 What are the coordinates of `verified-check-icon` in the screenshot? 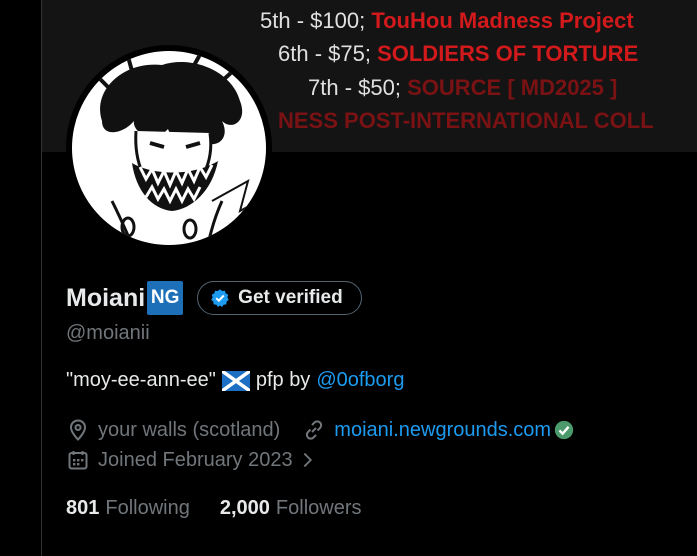 It's located at (564, 430).